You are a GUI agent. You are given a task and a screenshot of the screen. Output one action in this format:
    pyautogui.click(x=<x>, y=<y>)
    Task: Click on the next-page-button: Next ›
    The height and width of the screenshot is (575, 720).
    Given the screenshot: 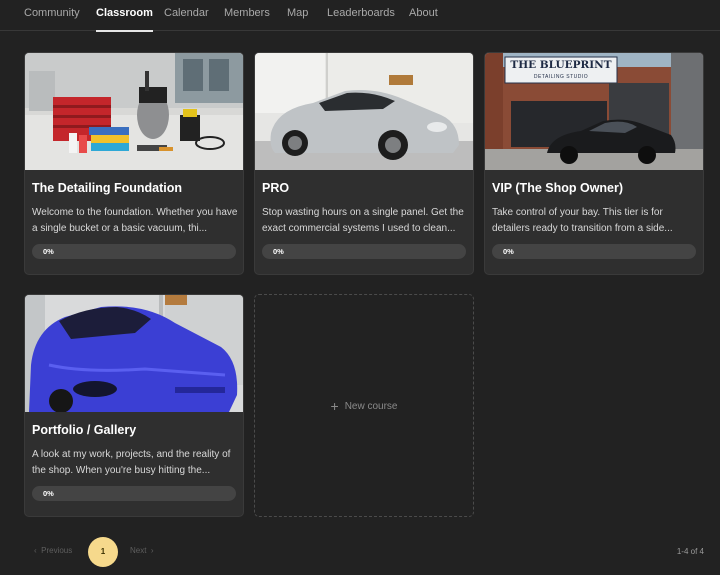 What is the action you would take?
    pyautogui.click(x=142, y=550)
    